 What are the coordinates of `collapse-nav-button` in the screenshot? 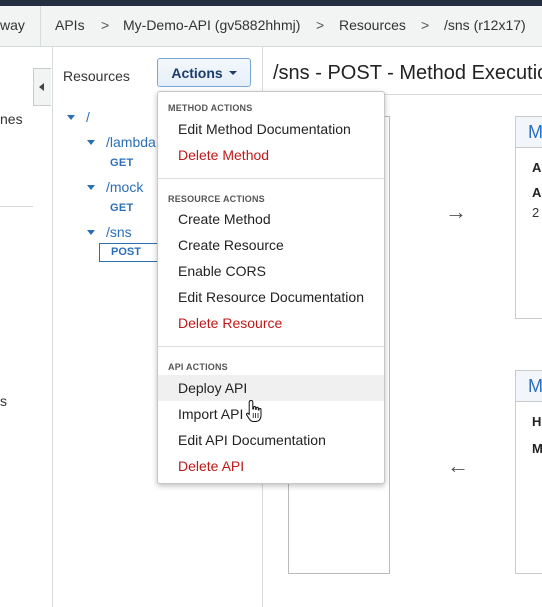 It's located at (42, 87).